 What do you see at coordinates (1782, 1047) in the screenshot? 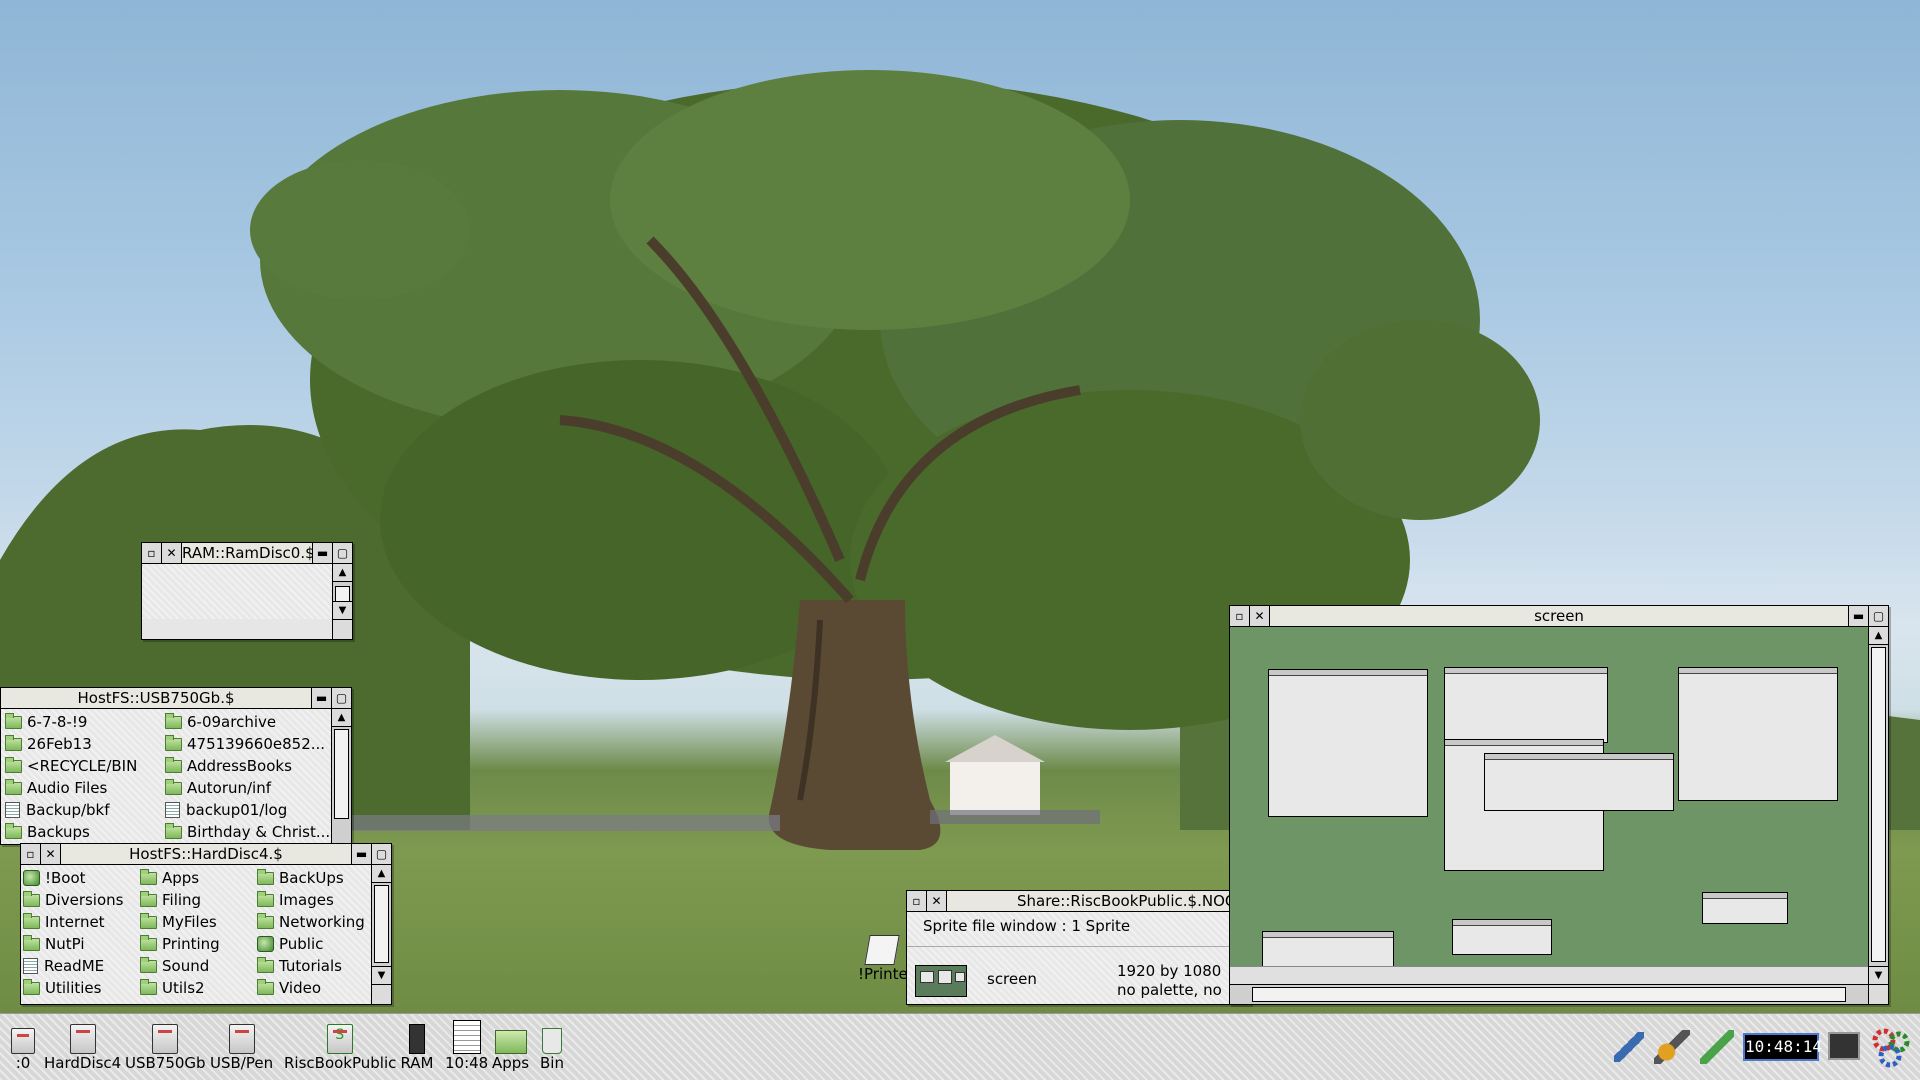
I see `clock-display: 10:48:14` at bounding box center [1782, 1047].